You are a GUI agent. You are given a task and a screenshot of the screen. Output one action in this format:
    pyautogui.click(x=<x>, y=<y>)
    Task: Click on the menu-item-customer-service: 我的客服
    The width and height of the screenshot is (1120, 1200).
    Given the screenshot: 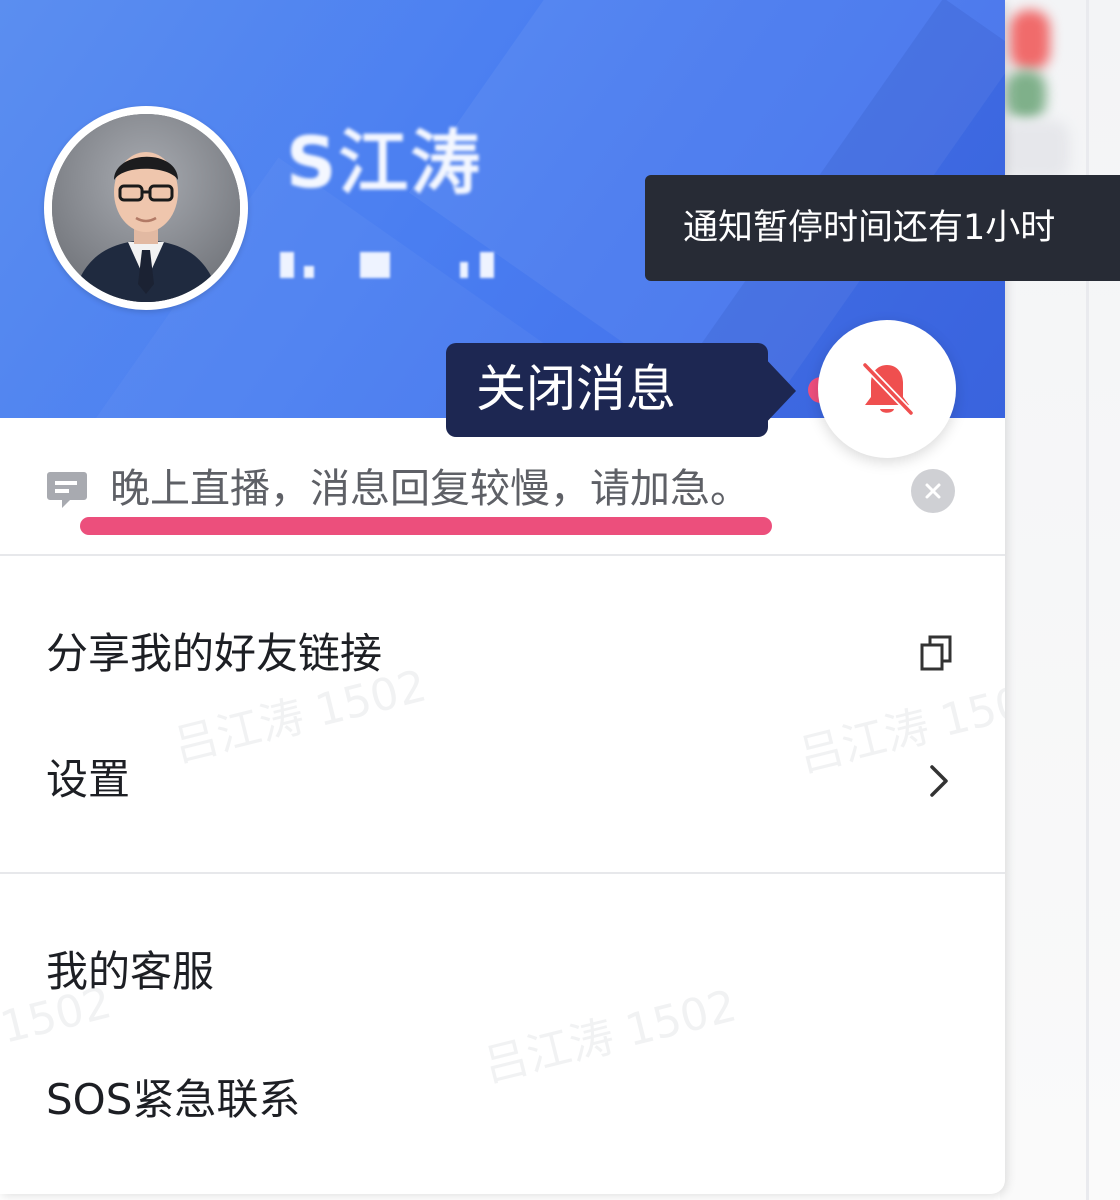 What is the action you would take?
    pyautogui.click(x=502, y=973)
    